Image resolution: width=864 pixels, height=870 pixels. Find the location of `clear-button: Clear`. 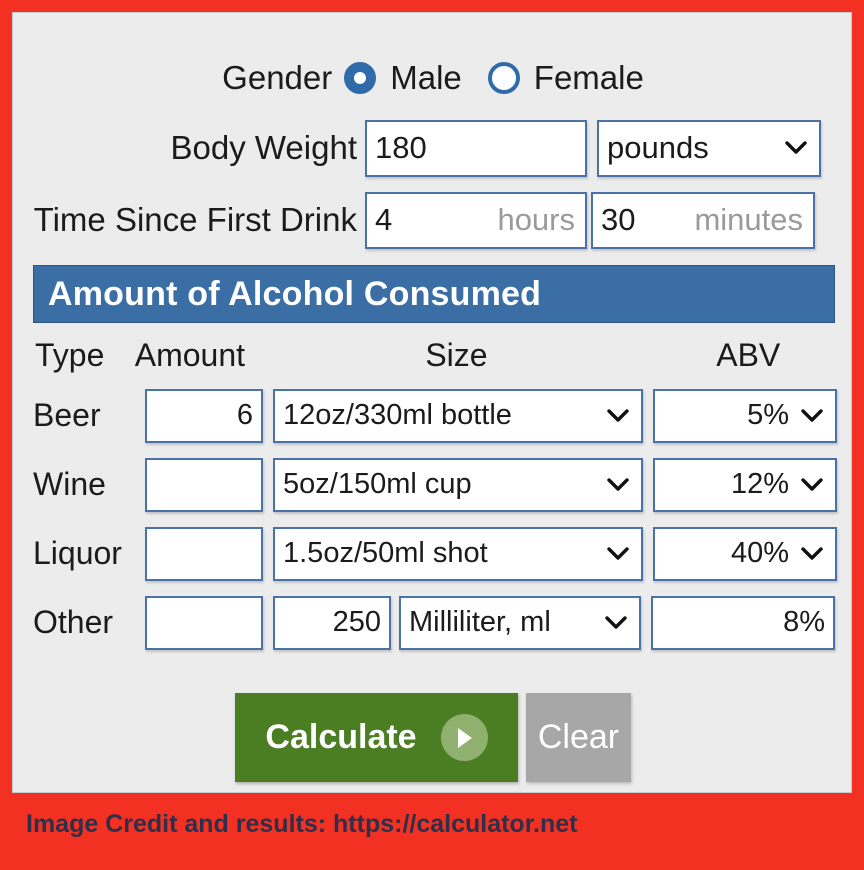

clear-button: Clear is located at coordinates (578, 737).